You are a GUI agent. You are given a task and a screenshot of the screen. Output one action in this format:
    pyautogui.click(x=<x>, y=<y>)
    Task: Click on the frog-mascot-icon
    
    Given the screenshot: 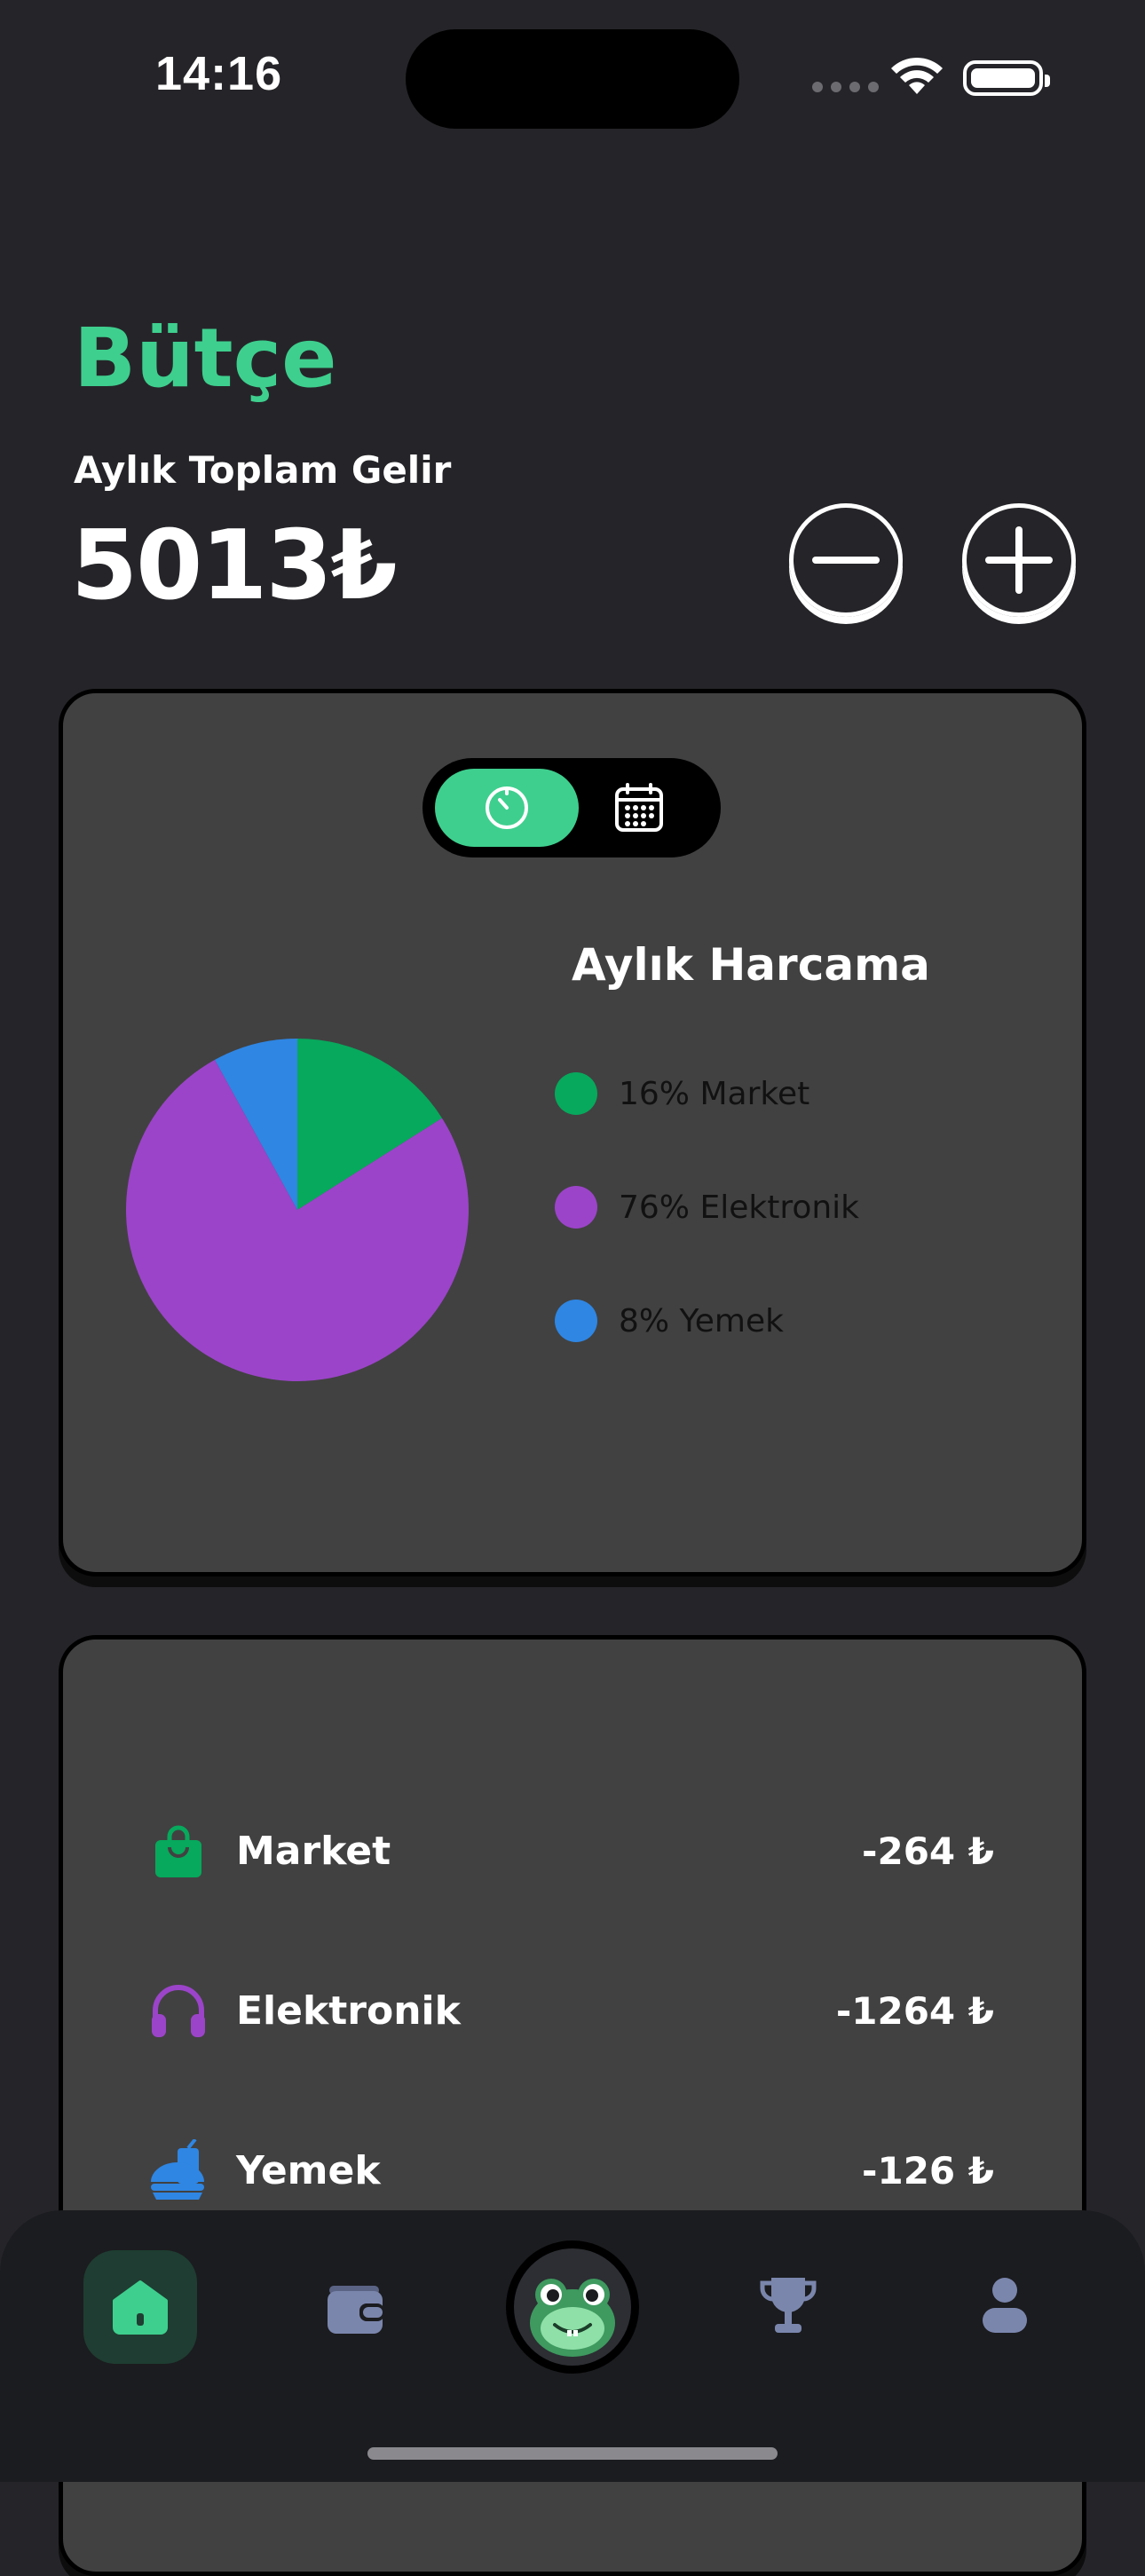 What is the action you would take?
    pyautogui.click(x=572, y=2318)
    